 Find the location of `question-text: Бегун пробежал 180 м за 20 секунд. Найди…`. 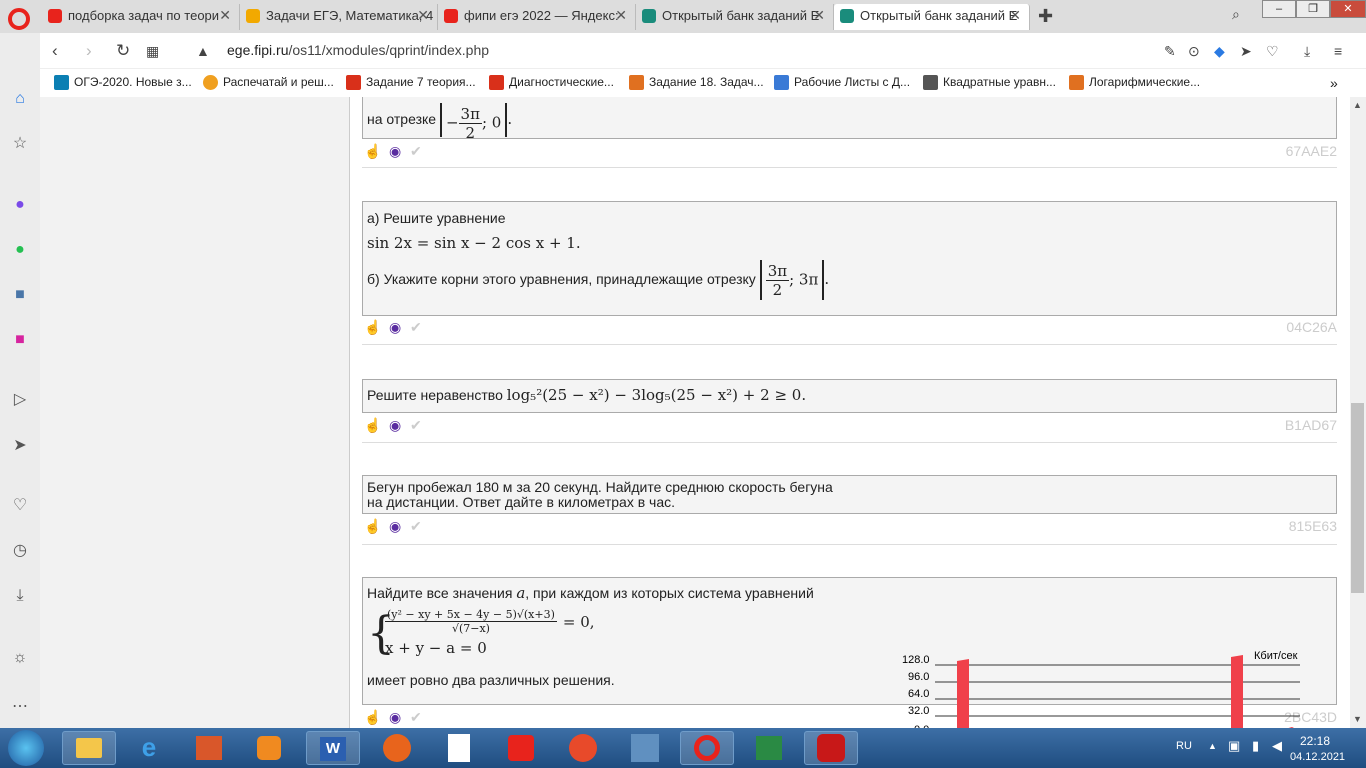

question-text: Бегун пробежал 180 м за 20 секунд. Найди… is located at coordinates (600, 487).